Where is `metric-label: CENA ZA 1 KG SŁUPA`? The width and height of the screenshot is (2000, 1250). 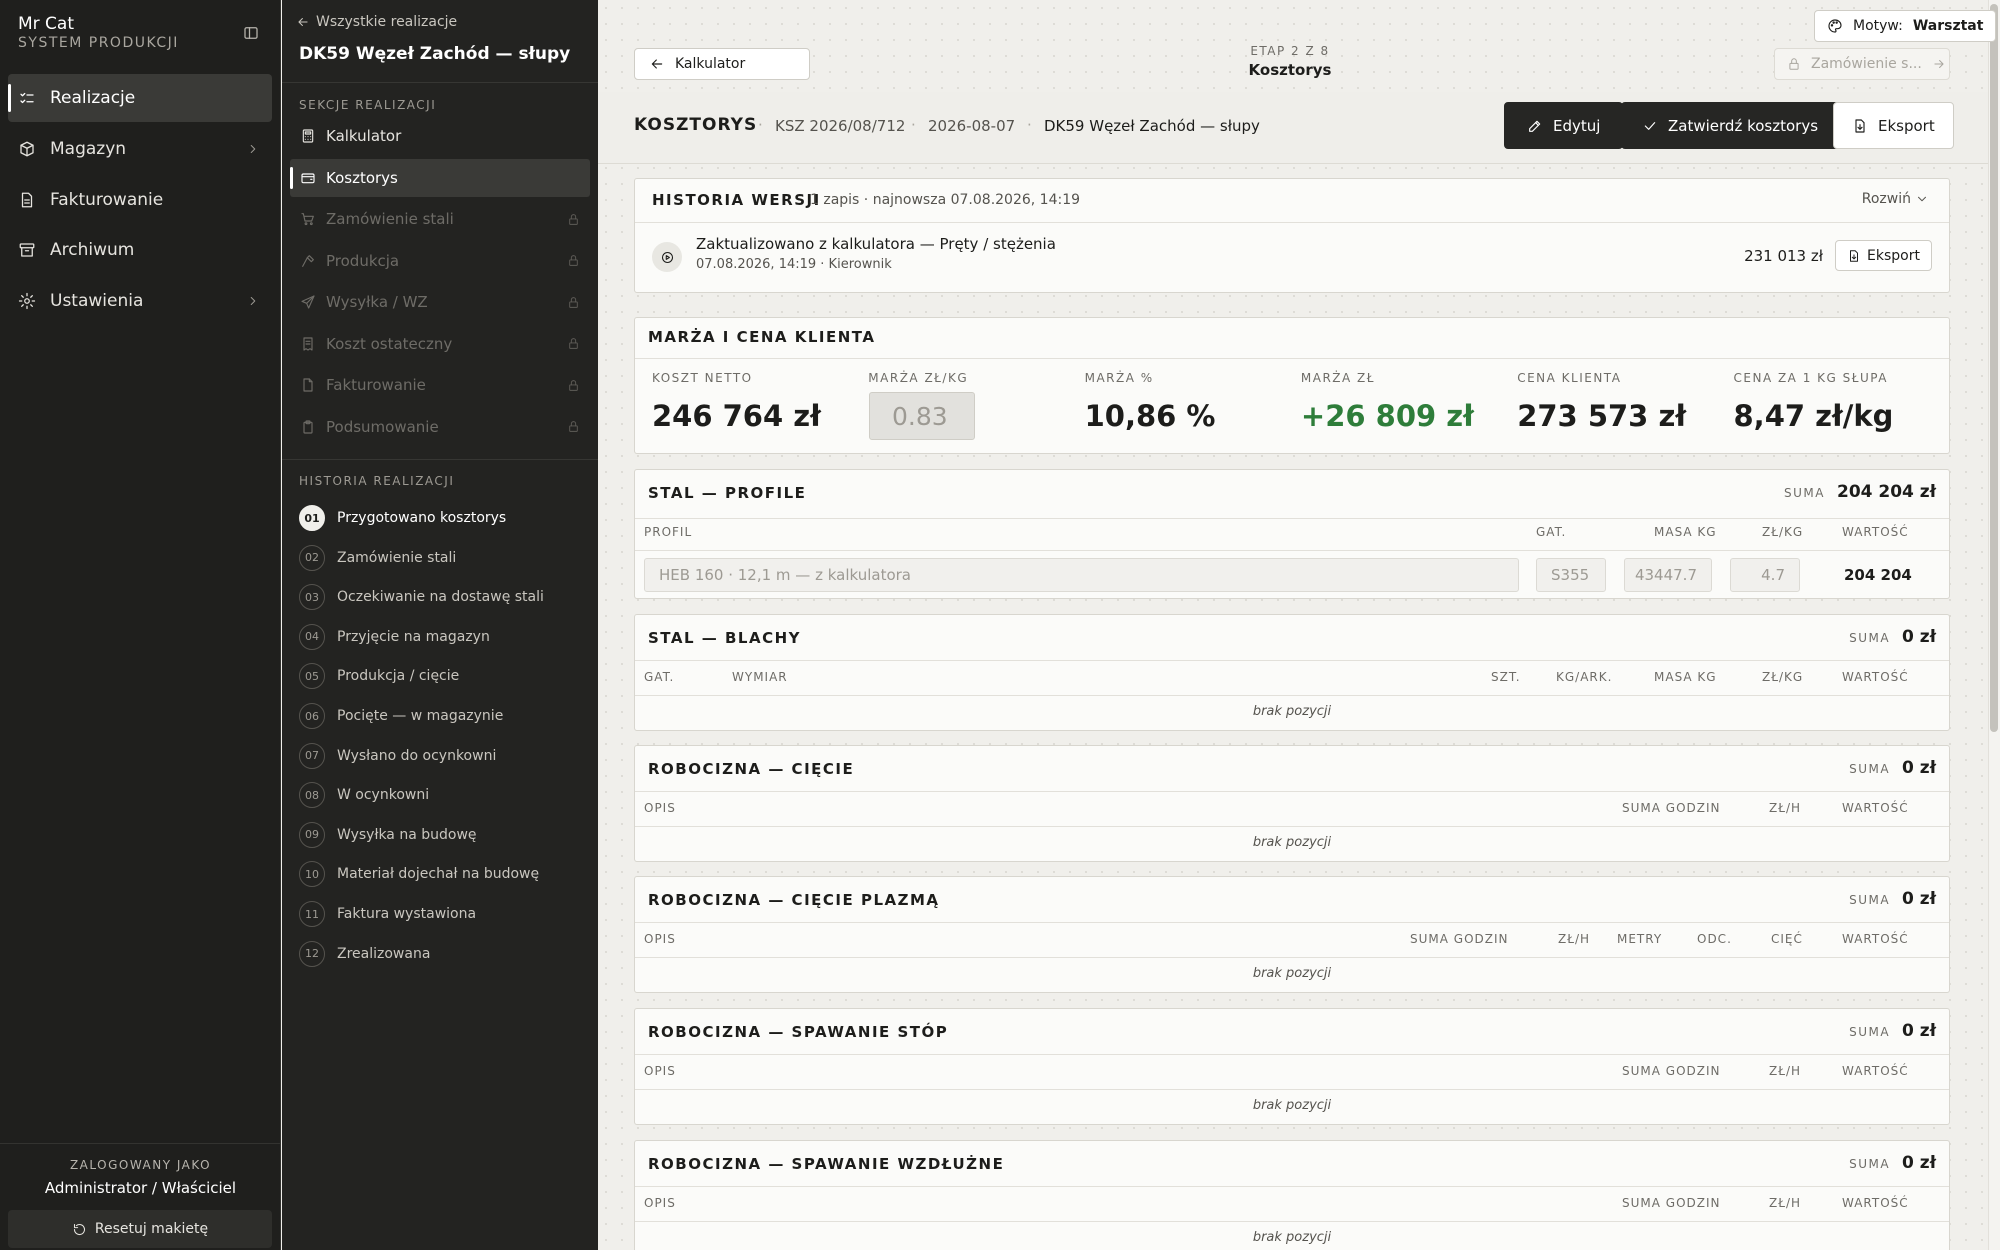
metric-label: CENA ZA 1 KG SŁUPA is located at coordinates (1810, 378).